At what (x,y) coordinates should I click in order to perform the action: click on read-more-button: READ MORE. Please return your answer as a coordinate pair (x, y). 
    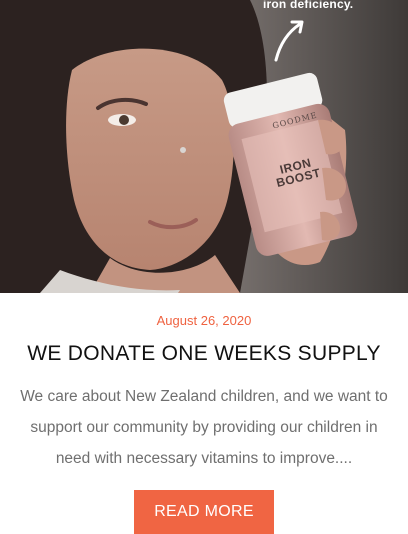
    Looking at the image, I should click on (204, 512).